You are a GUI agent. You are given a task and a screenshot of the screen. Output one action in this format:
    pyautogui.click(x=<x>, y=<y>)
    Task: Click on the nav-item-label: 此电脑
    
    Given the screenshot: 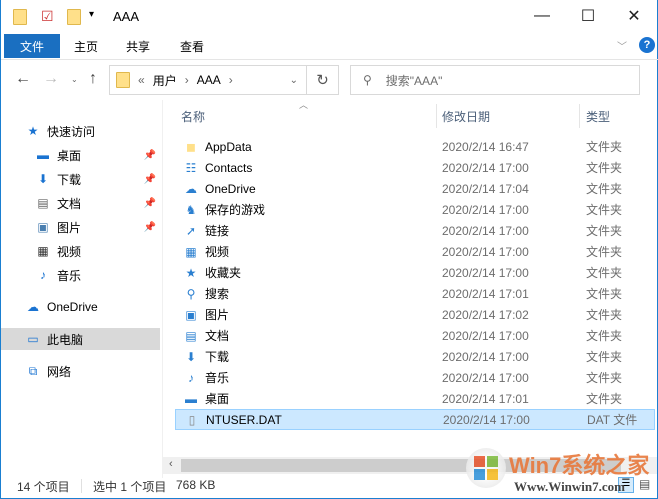 What is the action you would take?
    pyautogui.click(x=65, y=339)
    